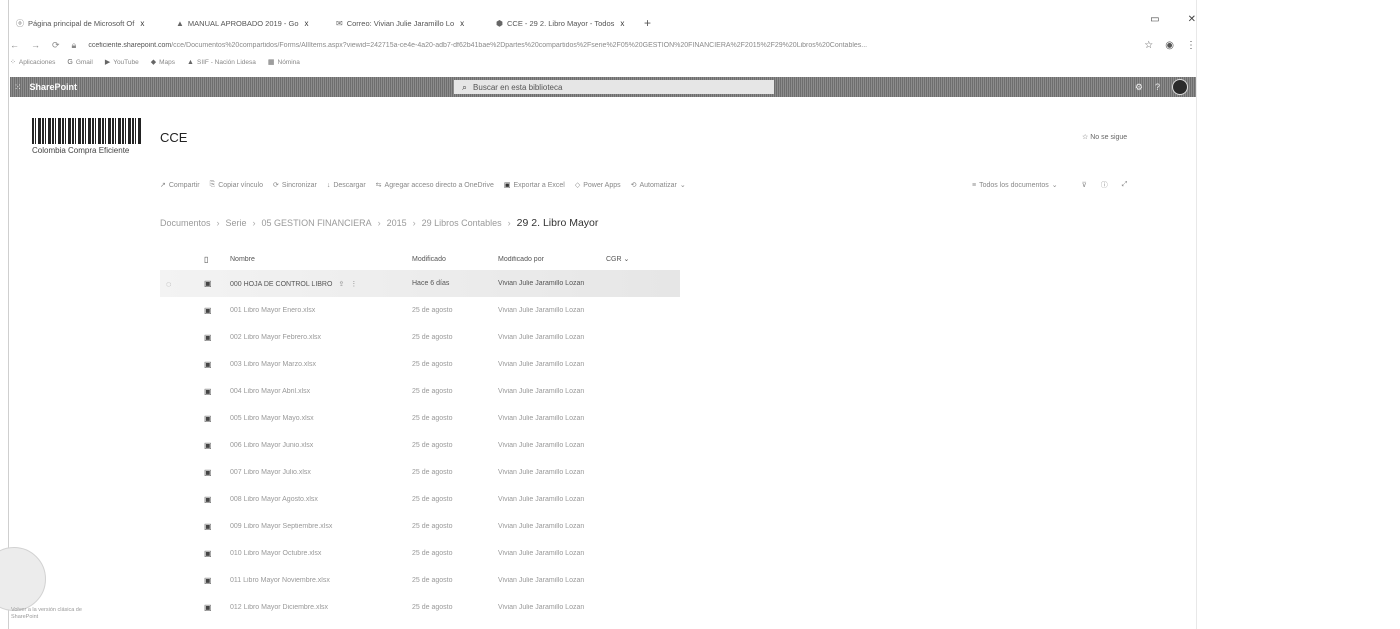  What do you see at coordinates (453, 259) in the screenshot?
I see `column-header-modified: Modificado` at bounding box center [453, 259].